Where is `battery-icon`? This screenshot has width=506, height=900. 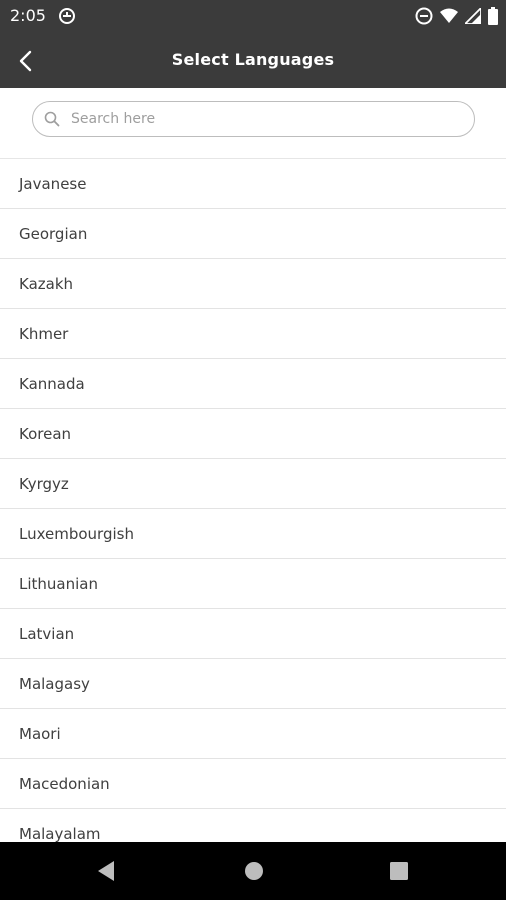 battery-icon is located at coordinates (493, 16).